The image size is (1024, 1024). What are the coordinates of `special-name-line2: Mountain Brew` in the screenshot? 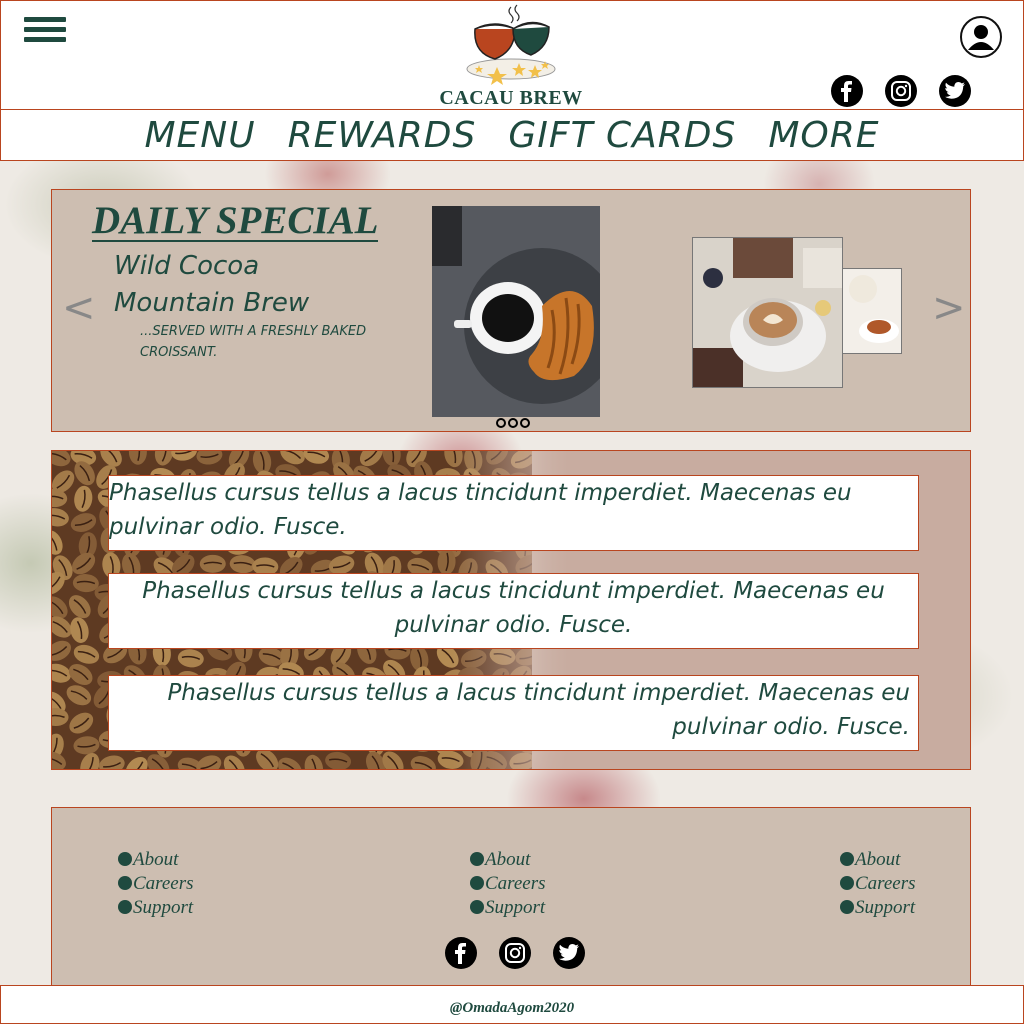 It's located at (212, 303).